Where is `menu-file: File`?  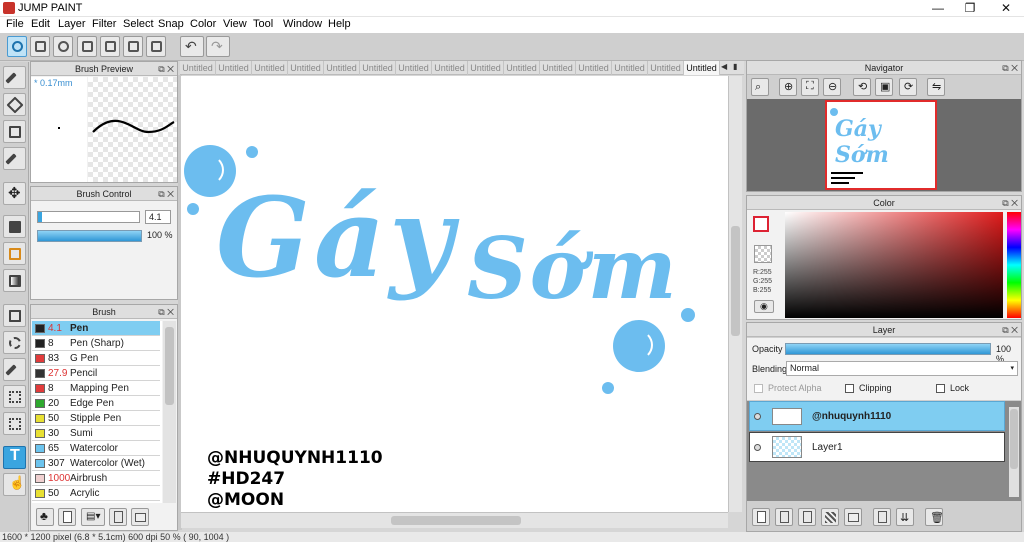 menu-file: File is located at coordinates (15, 24).